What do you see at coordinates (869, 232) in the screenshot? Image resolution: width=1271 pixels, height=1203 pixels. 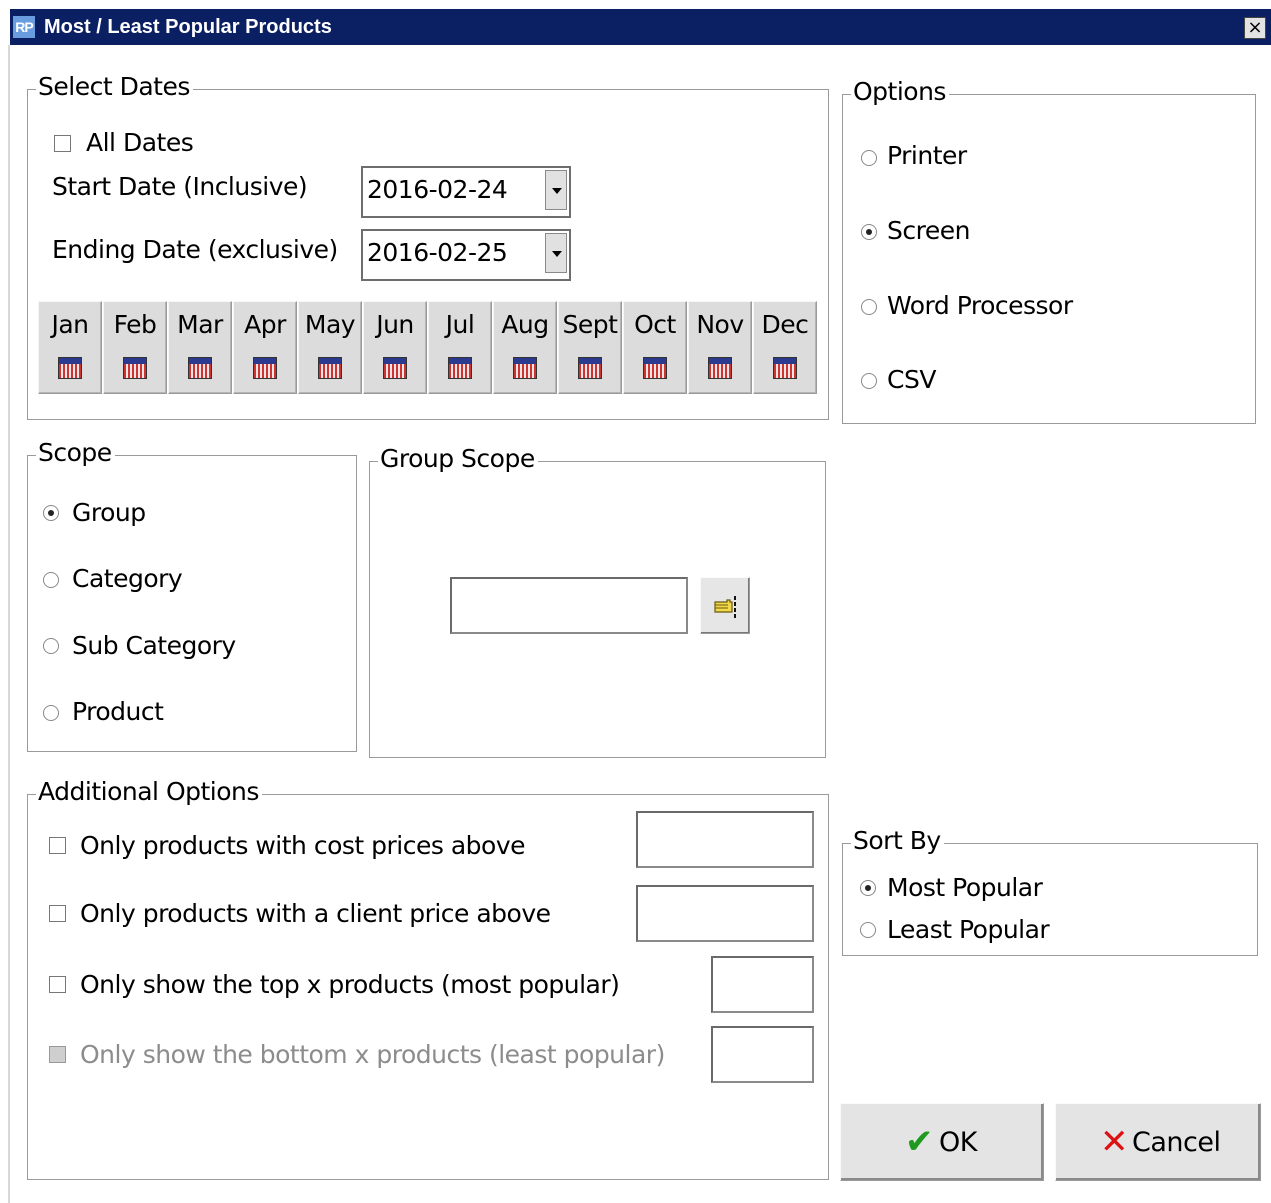 I see `option-screen-radio` at bounding box center [869, 232].